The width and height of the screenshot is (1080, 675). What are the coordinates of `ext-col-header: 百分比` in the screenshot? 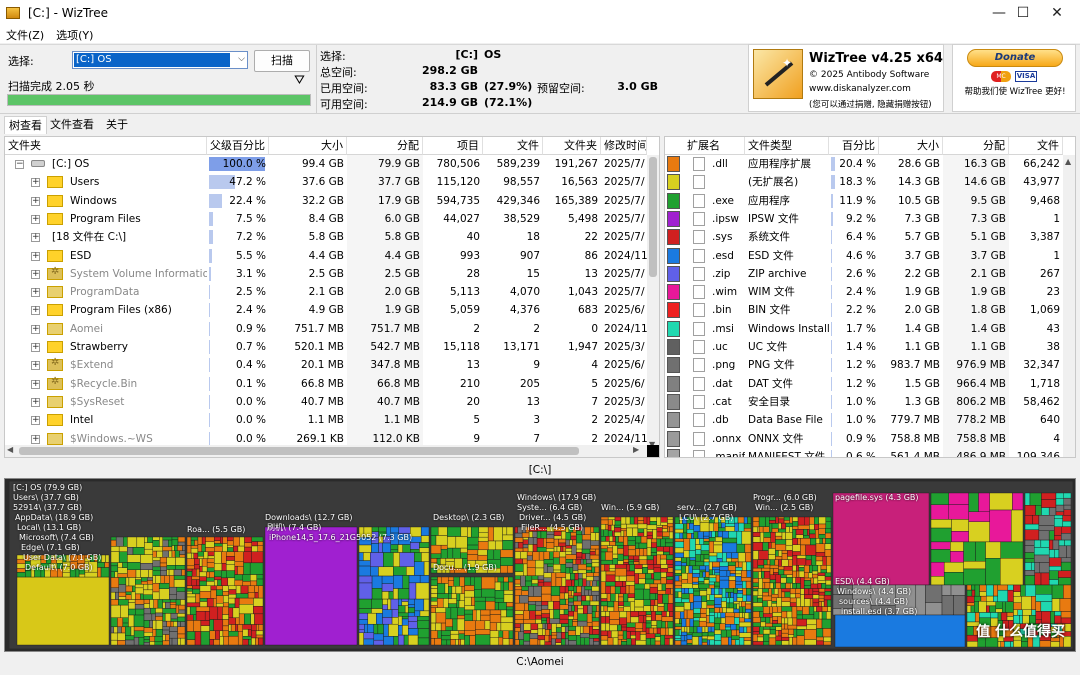 It's located at (854, 146).